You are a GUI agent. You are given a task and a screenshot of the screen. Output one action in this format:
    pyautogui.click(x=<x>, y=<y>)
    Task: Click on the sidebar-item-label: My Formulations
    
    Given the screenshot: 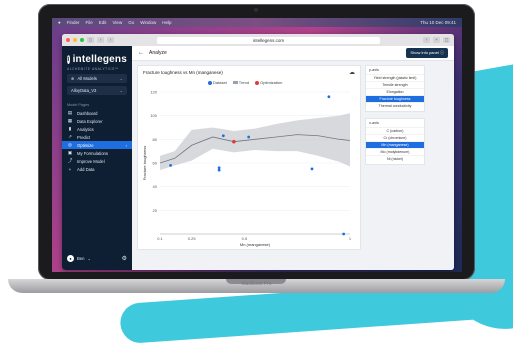 What is the action you would take?
    pyautogui.click(x=92, y=153)
    